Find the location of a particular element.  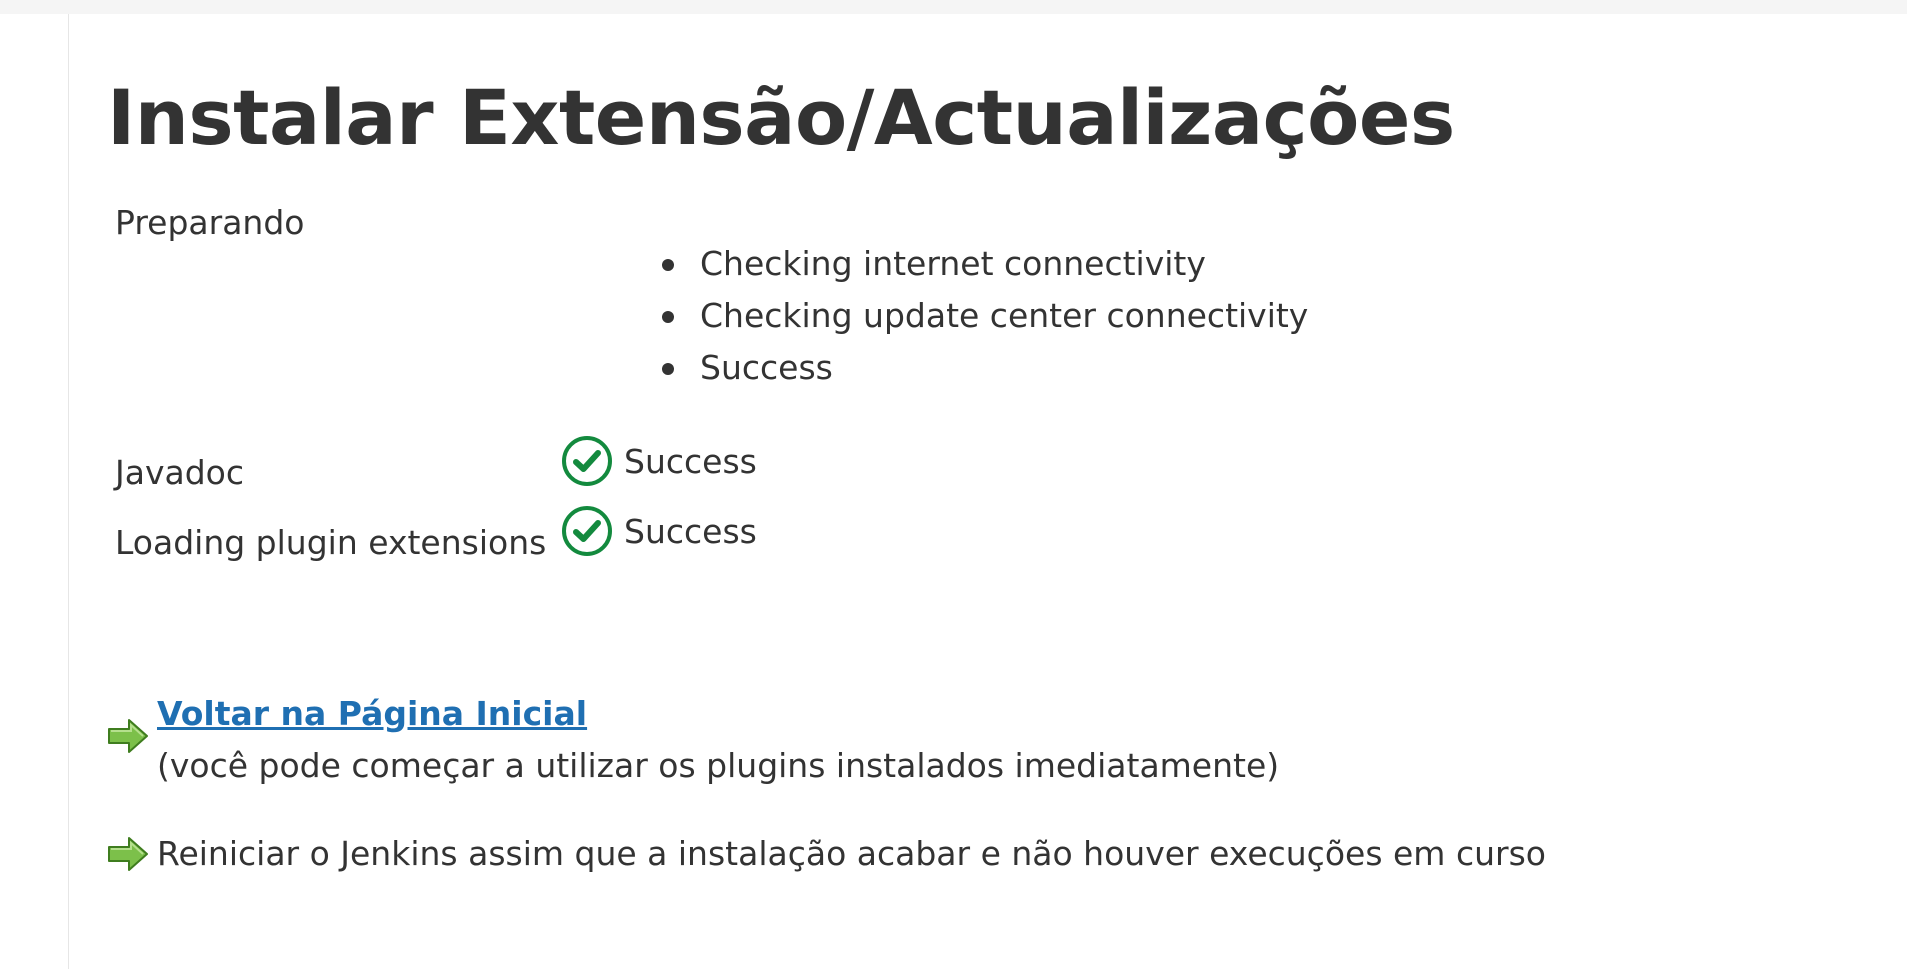

list-item: Checking update center connectivity is located at coordinates (985, 316).